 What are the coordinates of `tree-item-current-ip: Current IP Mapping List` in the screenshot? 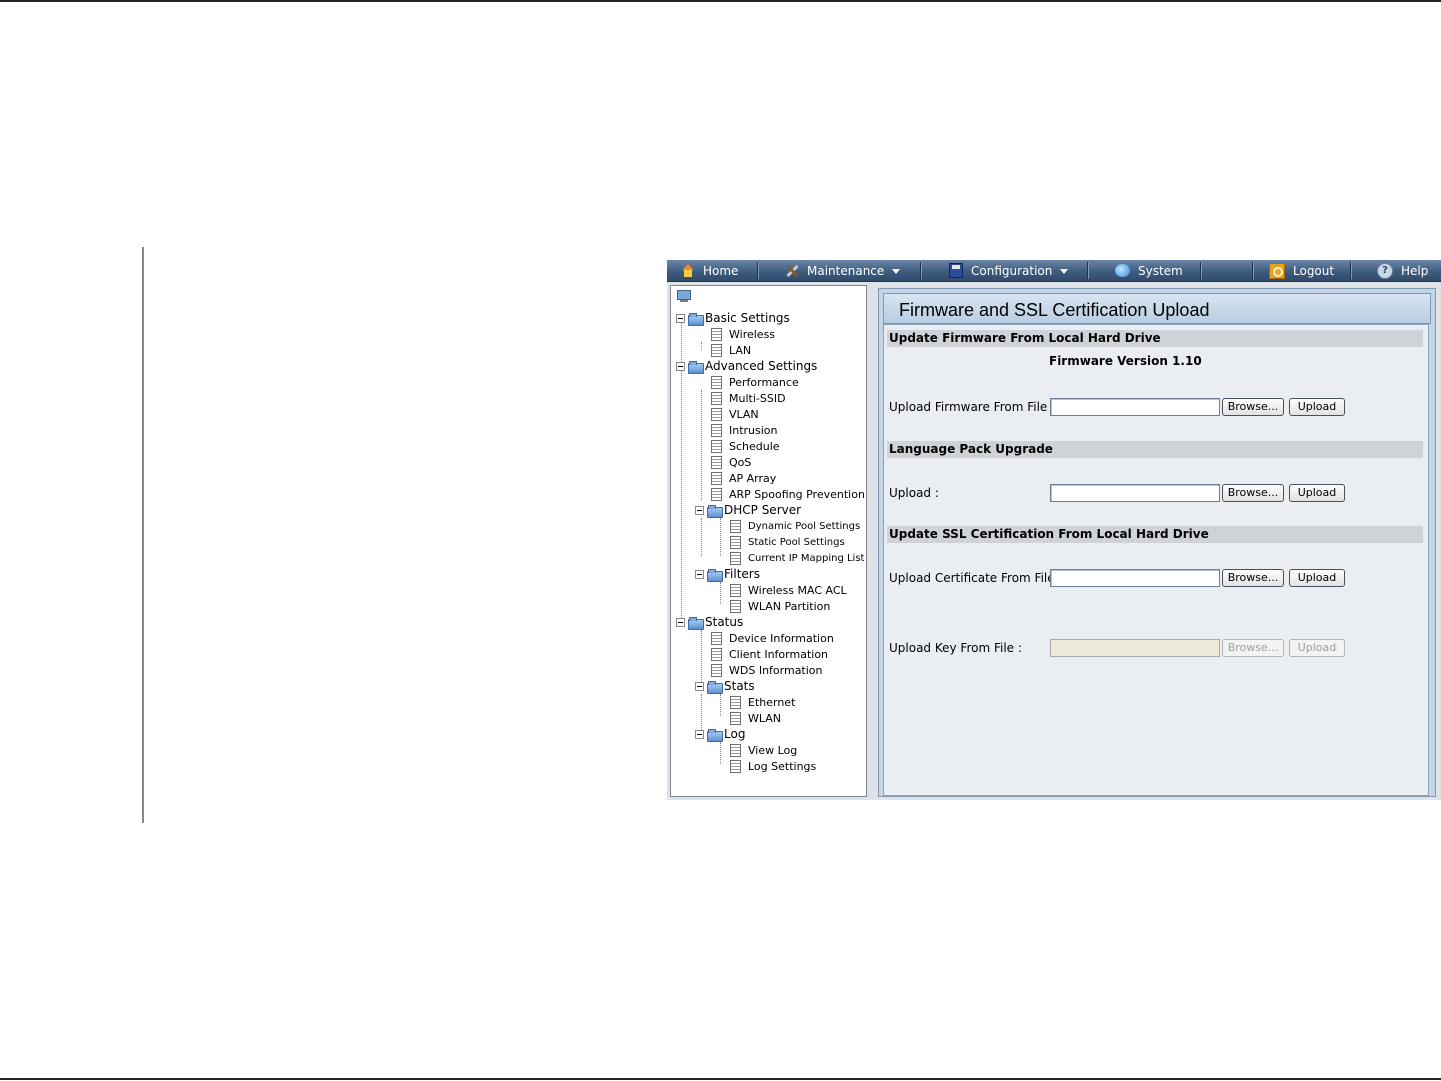 It's located at (797, 558).